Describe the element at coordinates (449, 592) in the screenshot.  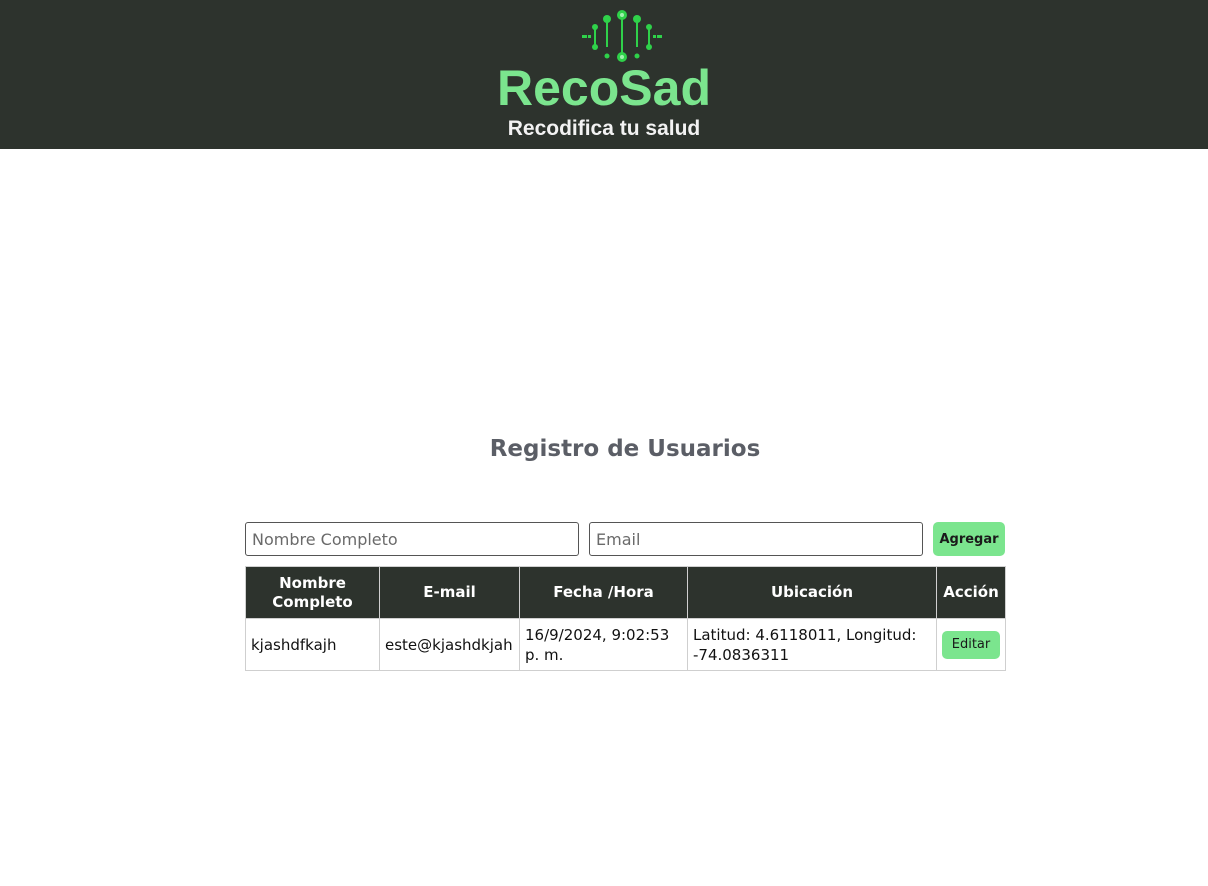
I see `column-header-email: E-mail` at that location.